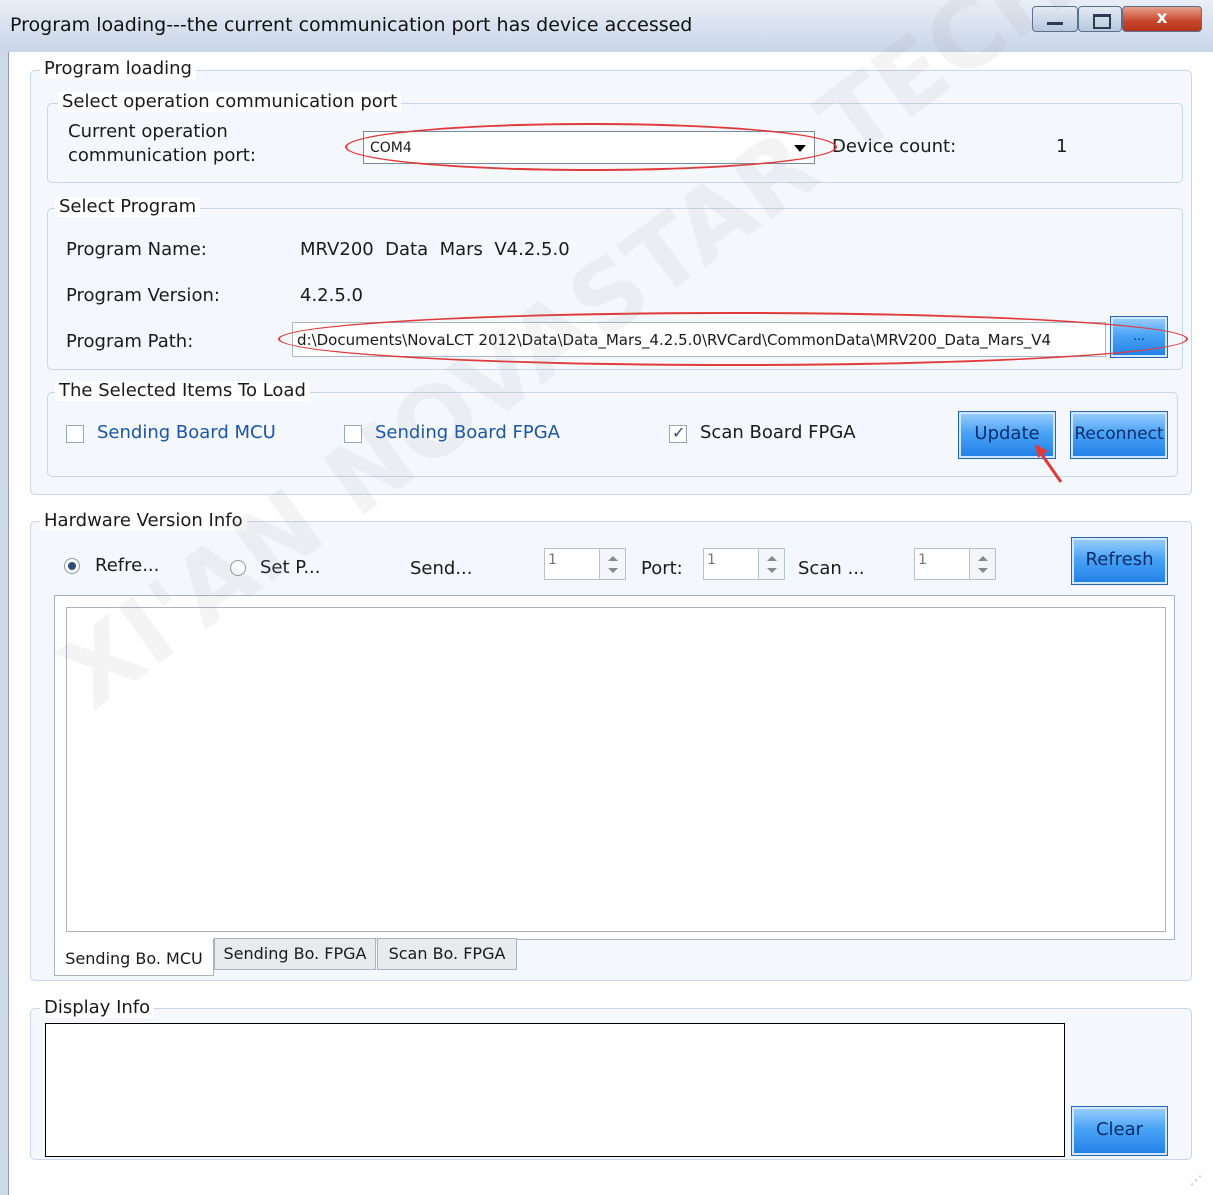 The height and width of the screenshot is (1195, 1213). What do you see at coordinates (148, 131) in the screenshot?
I see `current-port-label: Current operation` at bounding box center [148, 131].